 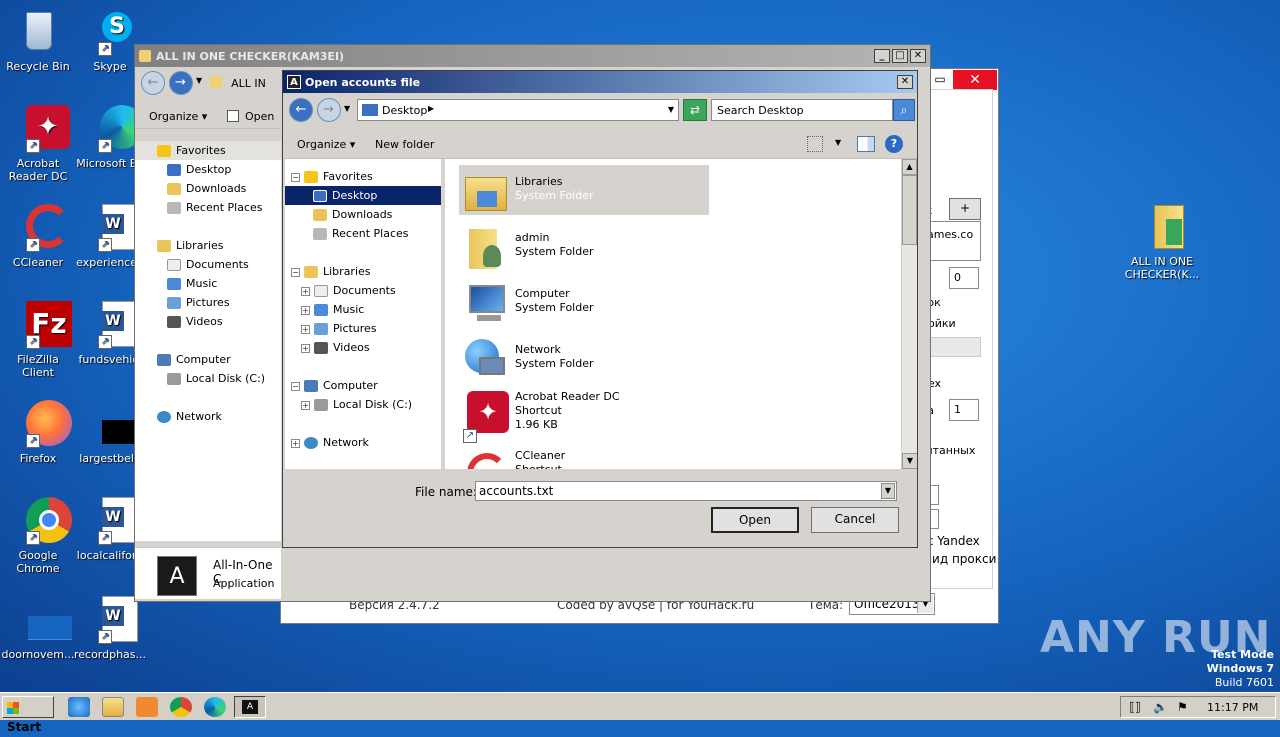 I want to click on nav-downloads: Downloads, so click(x=208, y=188).